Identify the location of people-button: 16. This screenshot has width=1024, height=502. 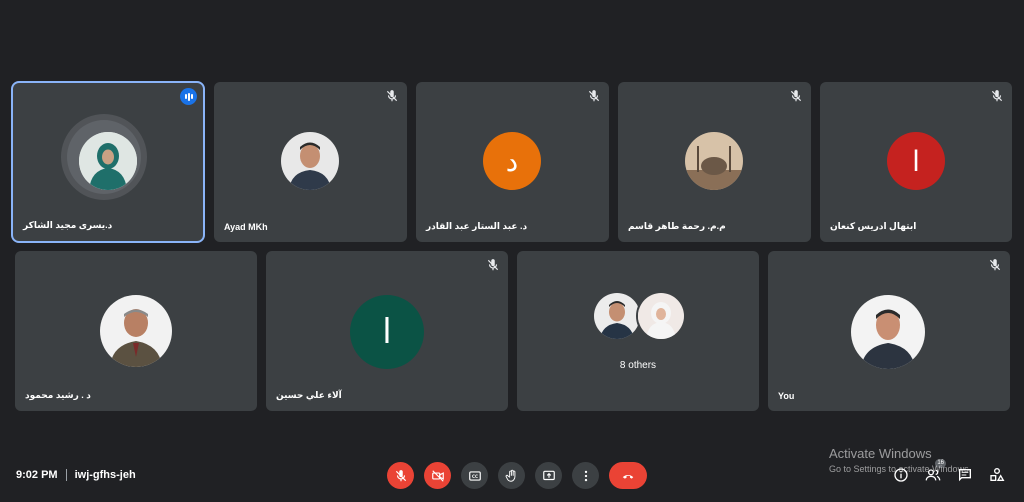
(935, 471).